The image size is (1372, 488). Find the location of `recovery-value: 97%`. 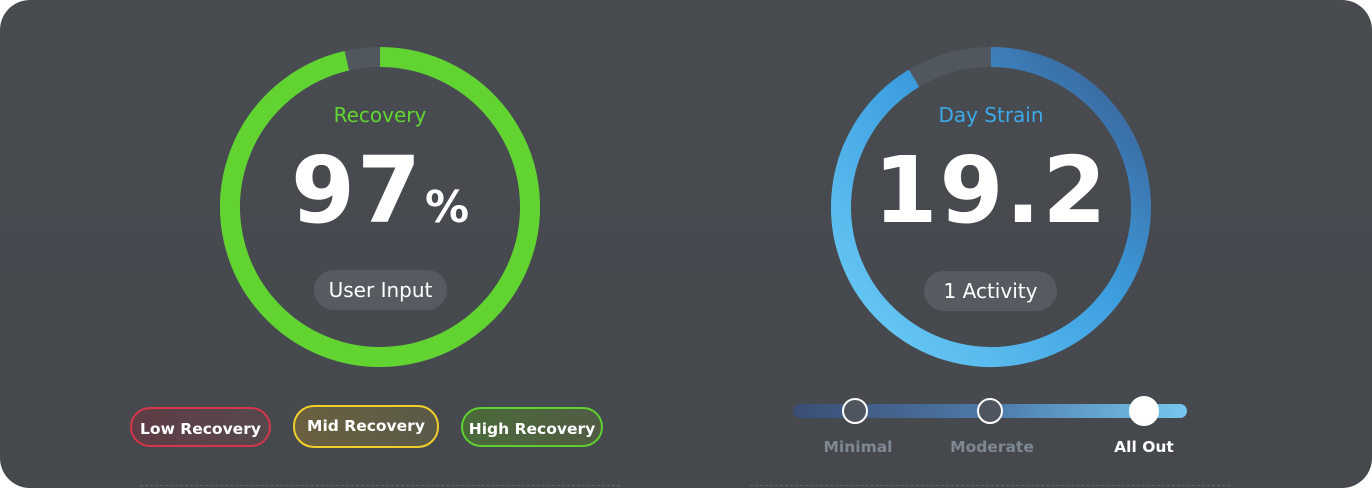

recovery-value: 97% is located at coordinates (380, 190).